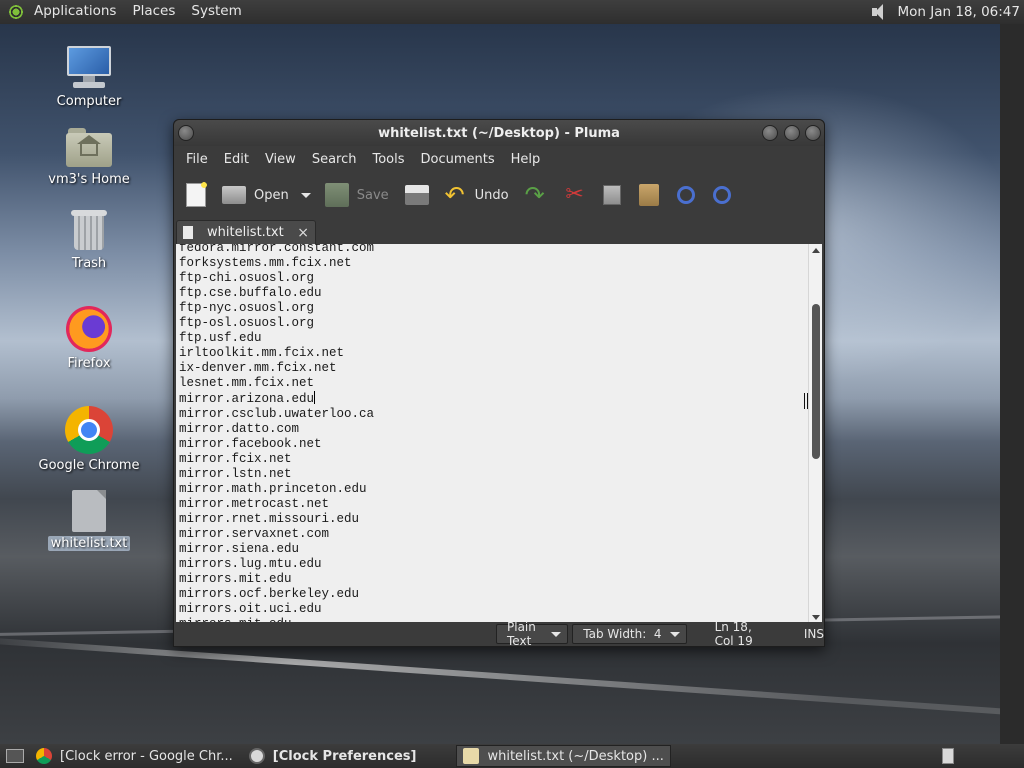  I want to click on menu-search: Search, so click(334, 159).